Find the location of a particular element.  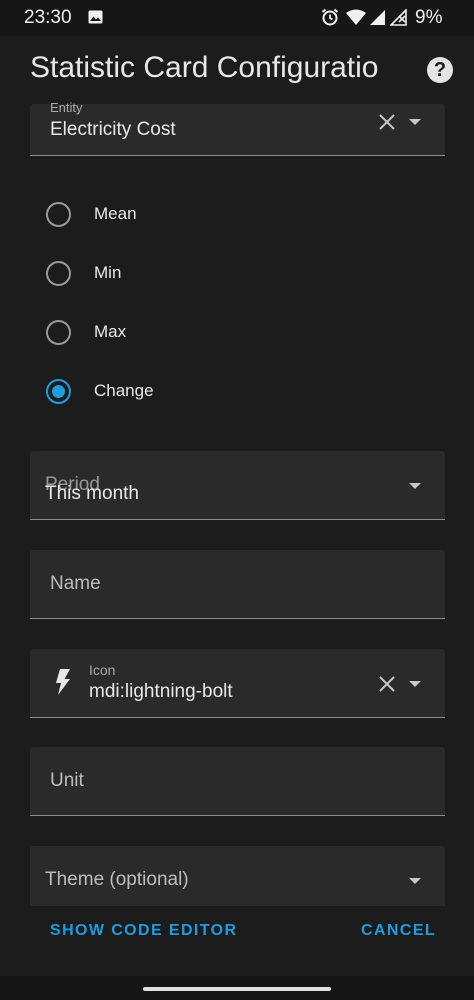

theme-placeholder: Theme (optional) is located at coordinates (117, 879).